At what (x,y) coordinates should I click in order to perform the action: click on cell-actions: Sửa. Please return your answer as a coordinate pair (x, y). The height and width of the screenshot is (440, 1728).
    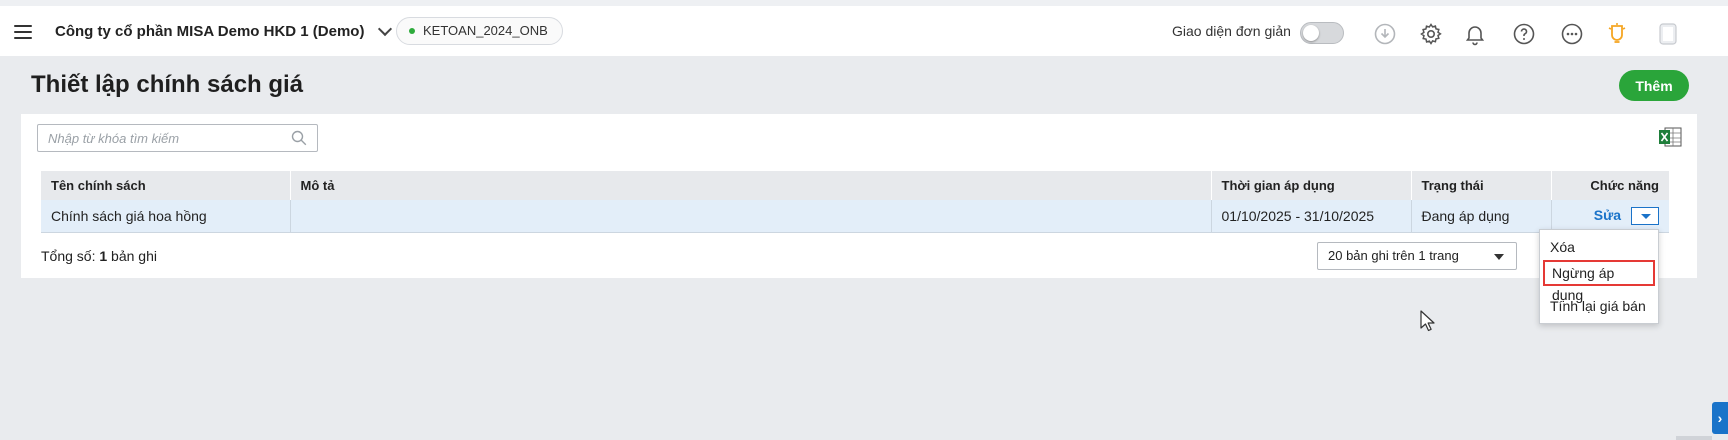
    Looking at the image, I should click on (1610, 216).